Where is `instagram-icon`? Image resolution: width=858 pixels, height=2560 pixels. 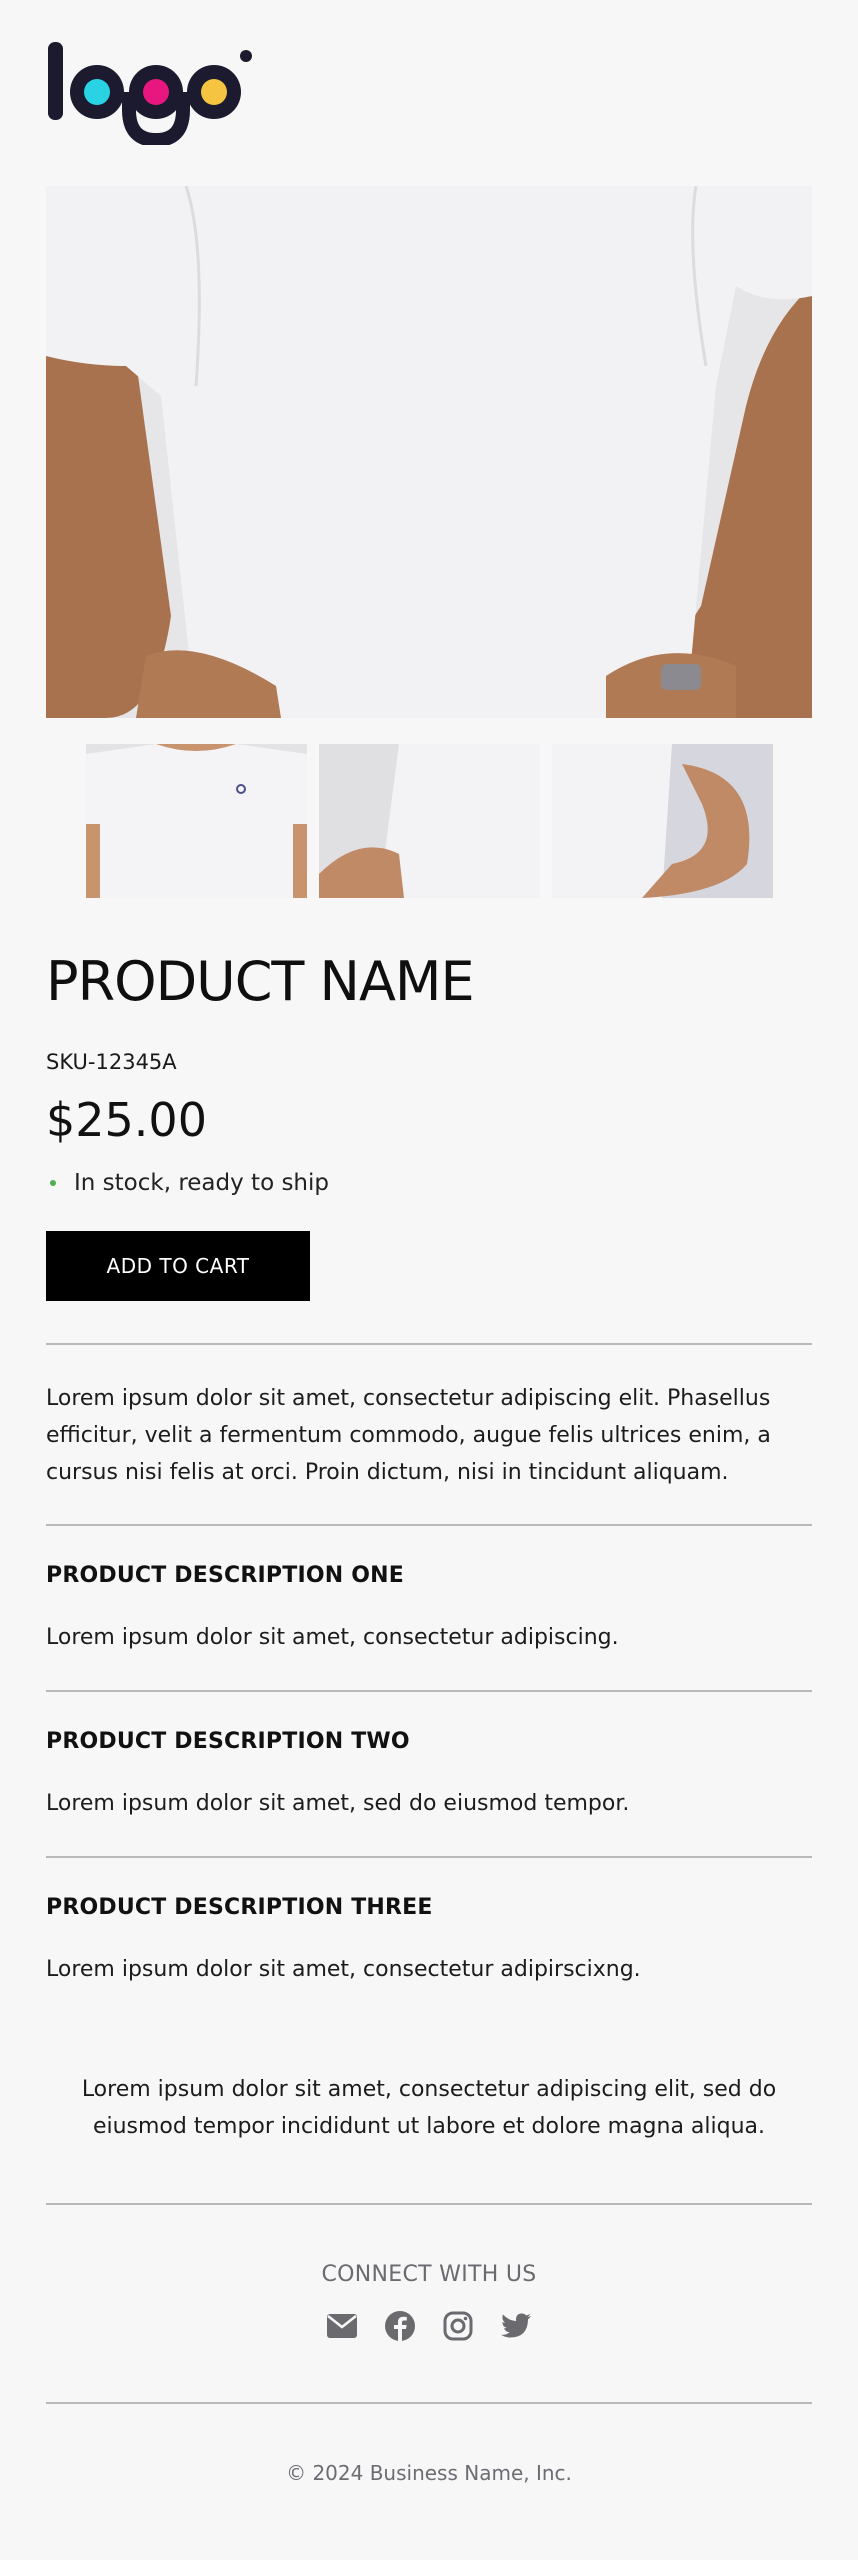
instagram-icon is located at coordinates (458, 2326).